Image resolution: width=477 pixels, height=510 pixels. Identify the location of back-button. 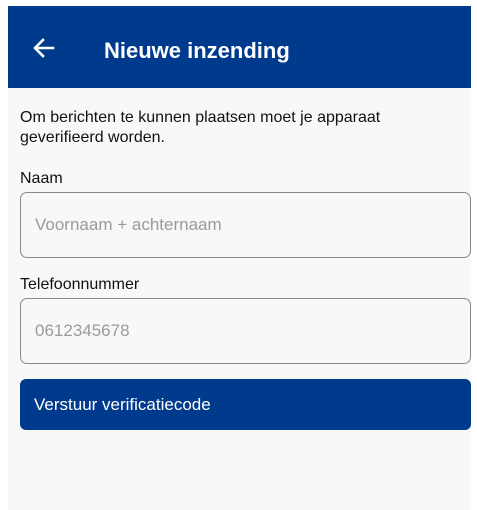
(44, 48).